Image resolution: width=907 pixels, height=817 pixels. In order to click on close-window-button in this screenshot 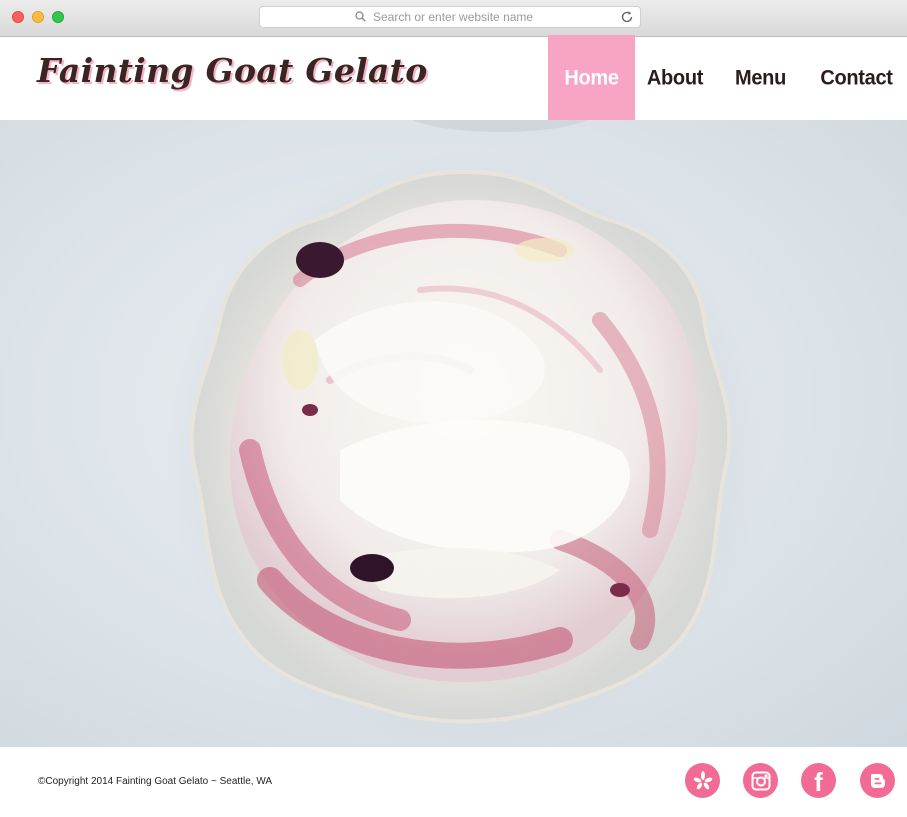, I will do `click(18, 17)`.